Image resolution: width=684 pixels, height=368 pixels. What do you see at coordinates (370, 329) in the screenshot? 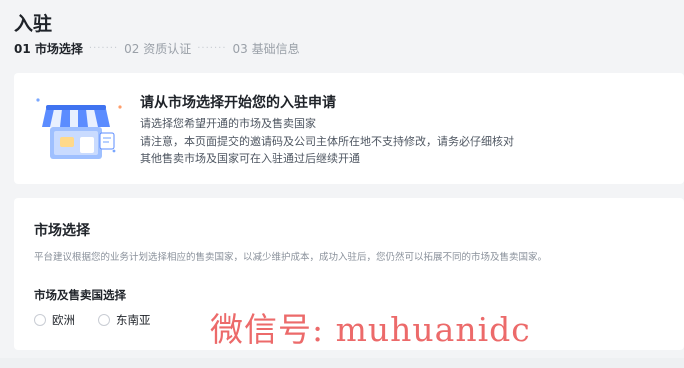
I see `watermark-text: 微信号: muhuanidc` at bounding box center [370, 329].